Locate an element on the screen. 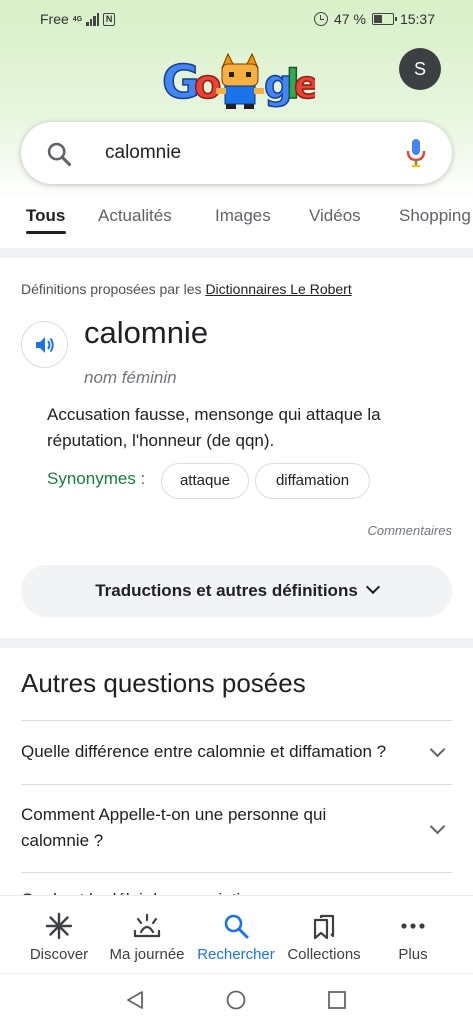 The width and height of the screenshot is (473, 1024). provider-link: Dictionnaires Le Robert is located at coordinates (278, 289).